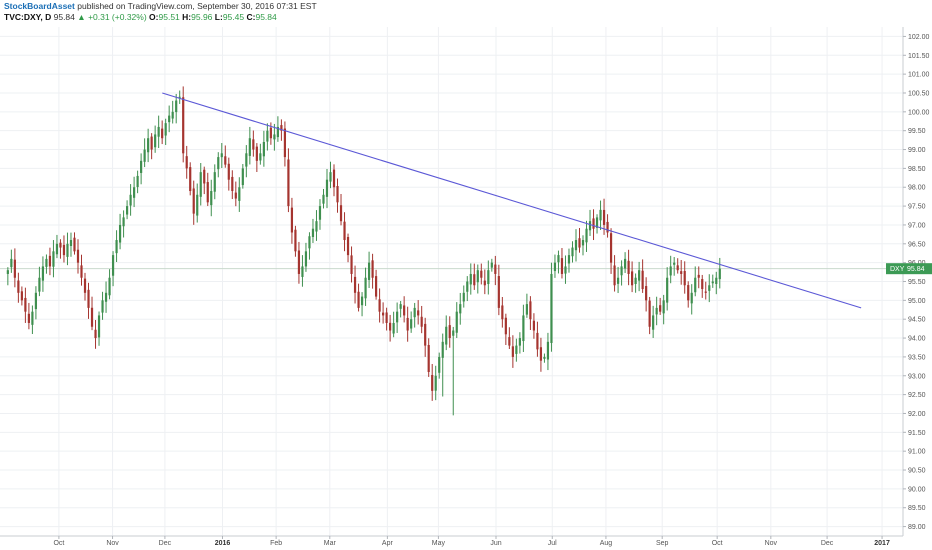 The width and height of the screenshot is (932, 550). Describe the element at coordinates (917, 169) in the screenshot. I see `price-tick-label: 98.50` at that location.